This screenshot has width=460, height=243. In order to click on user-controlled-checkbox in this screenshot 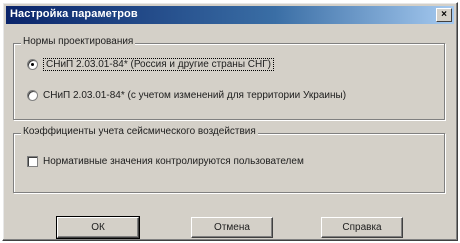, I will do `click(32, 161)`.